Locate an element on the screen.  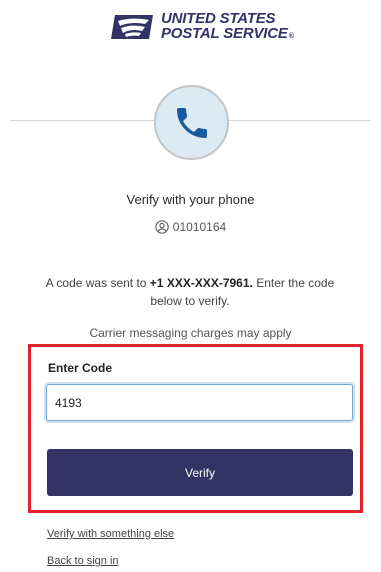
logo-line-2: POSTAL SERVICE® is located at coordinates (227, 33).